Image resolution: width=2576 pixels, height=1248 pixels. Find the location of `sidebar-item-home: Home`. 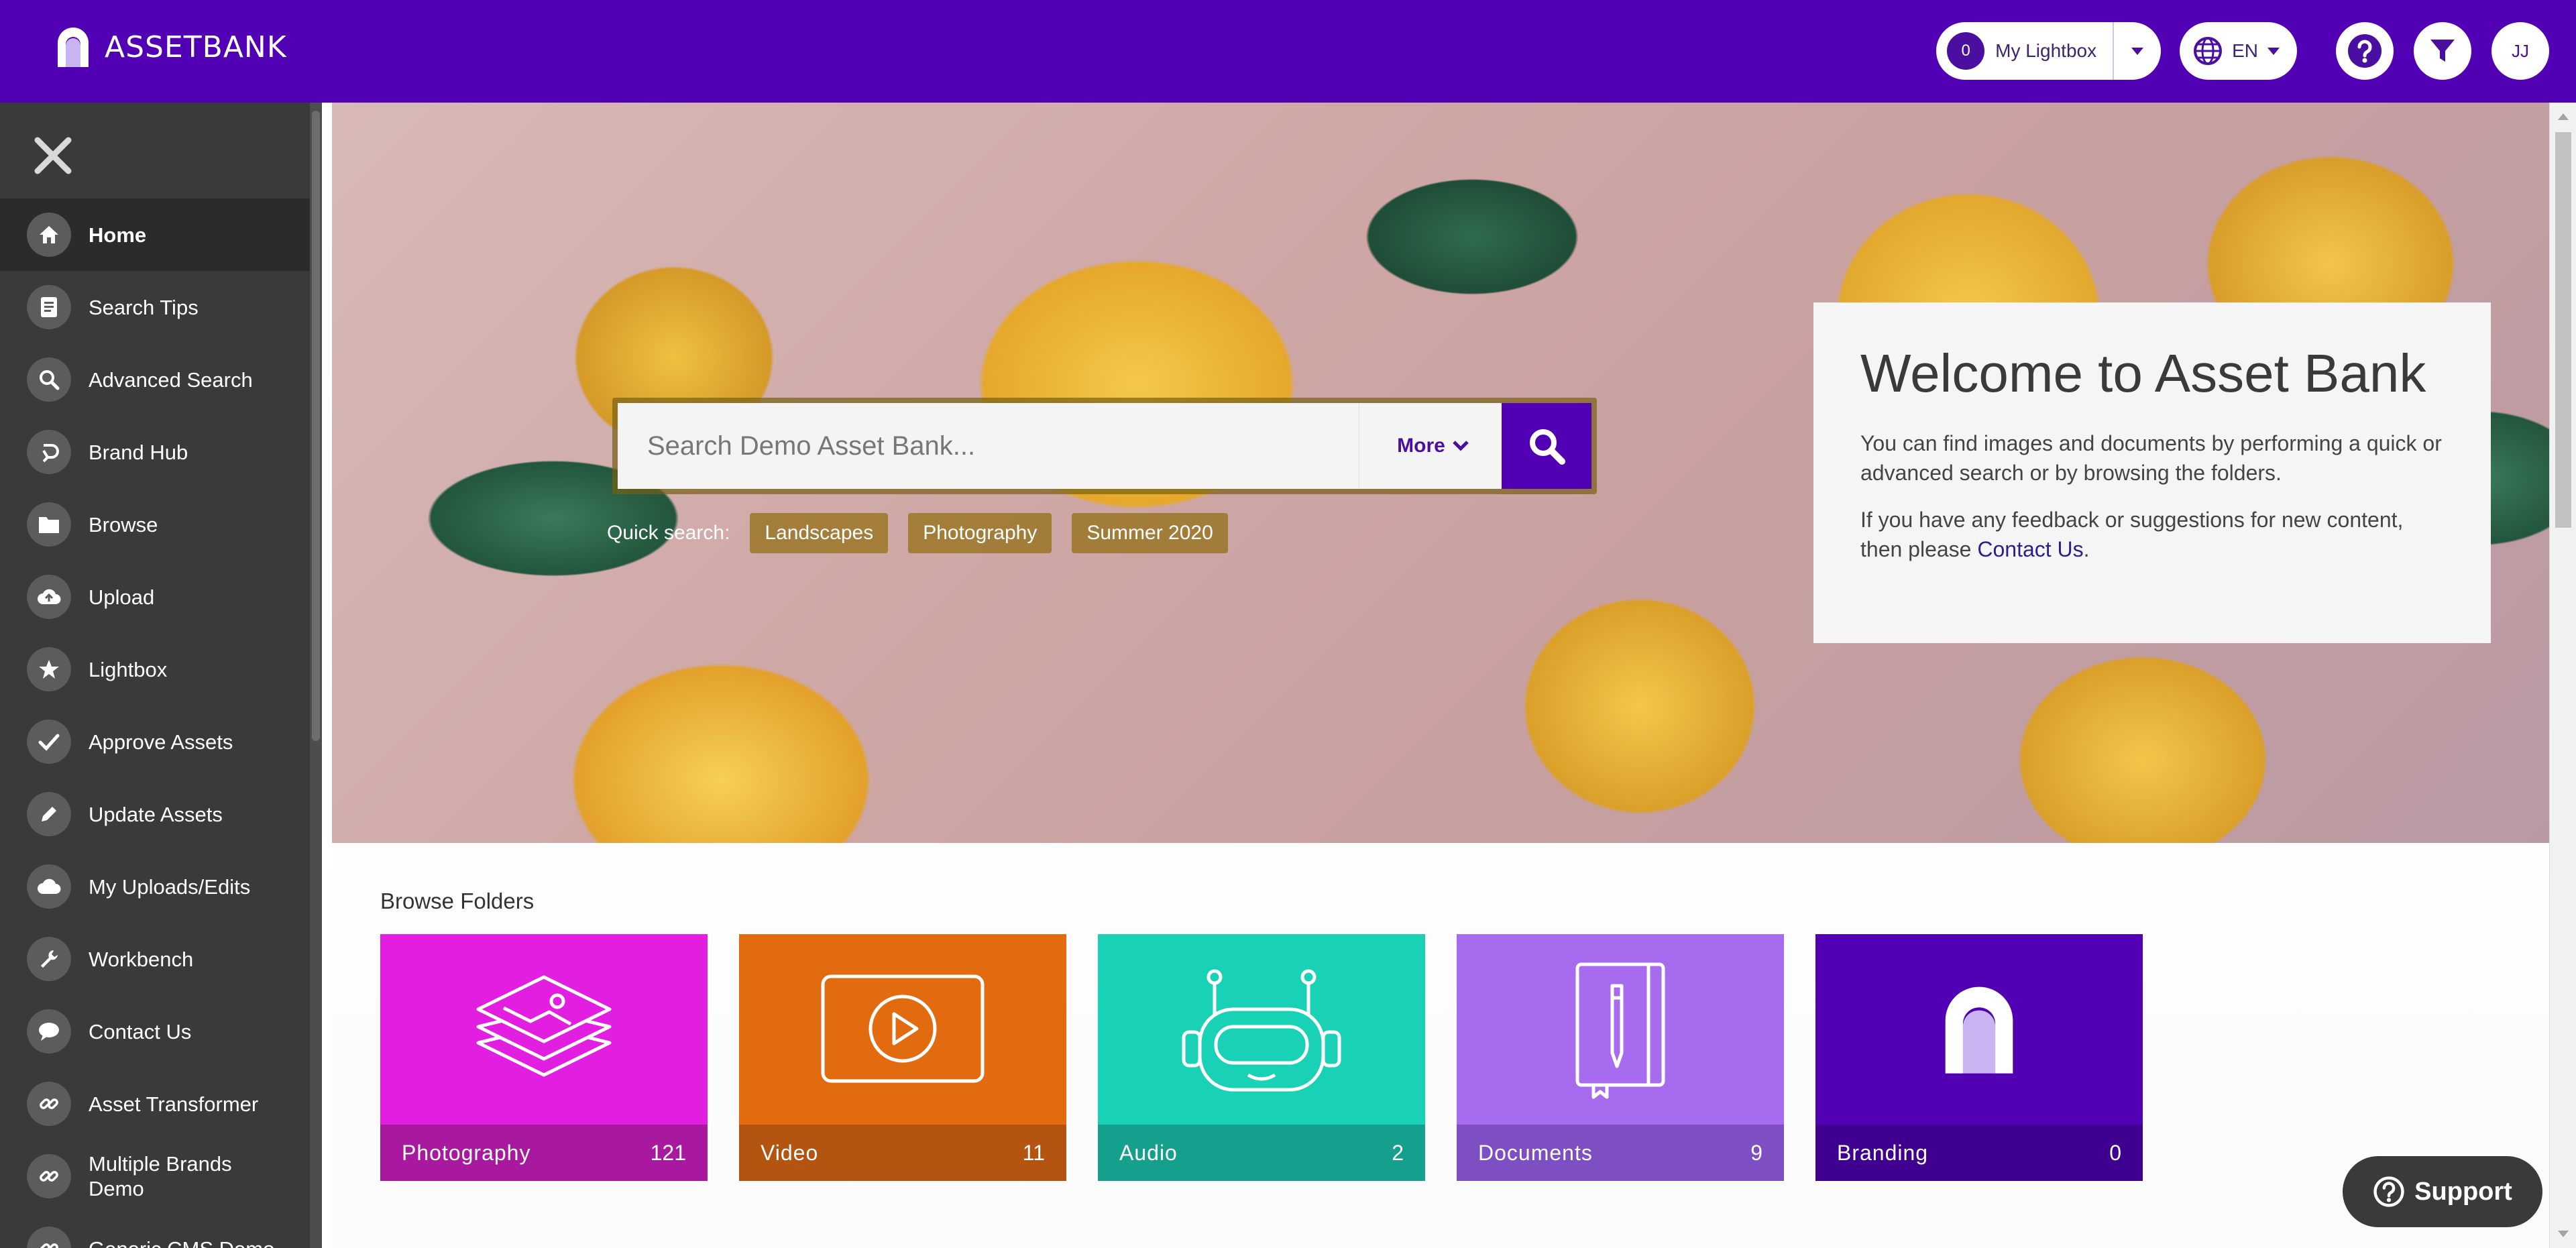

sidebar-item-home: Home is located at coordinates (161, 234).